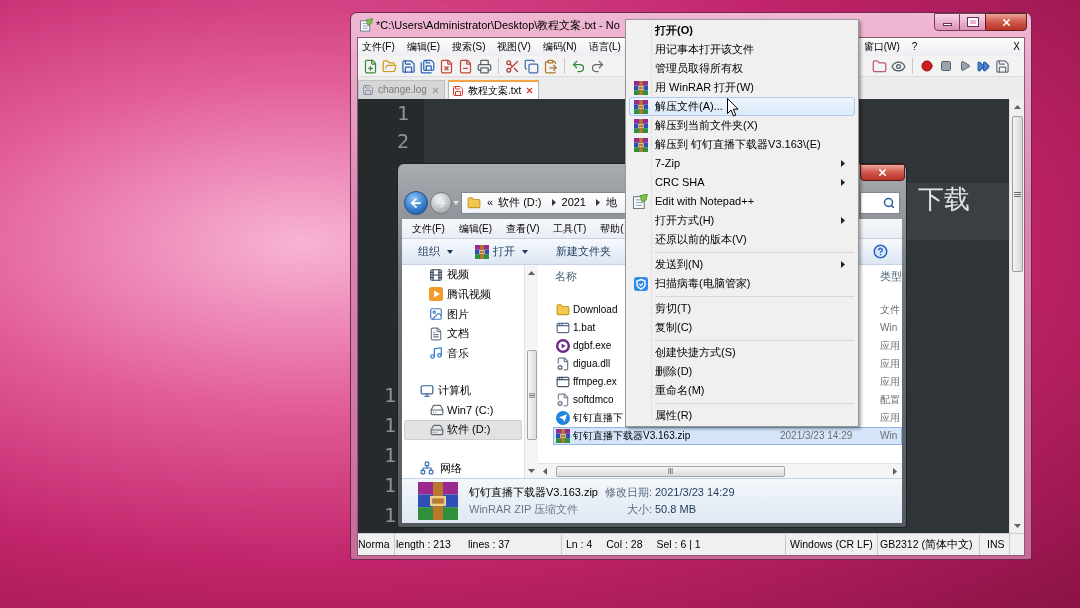  Describe the element at coordinates (742, 49) in the screenshot. I see `menu-item: 用记事本打开该文件` at that location.